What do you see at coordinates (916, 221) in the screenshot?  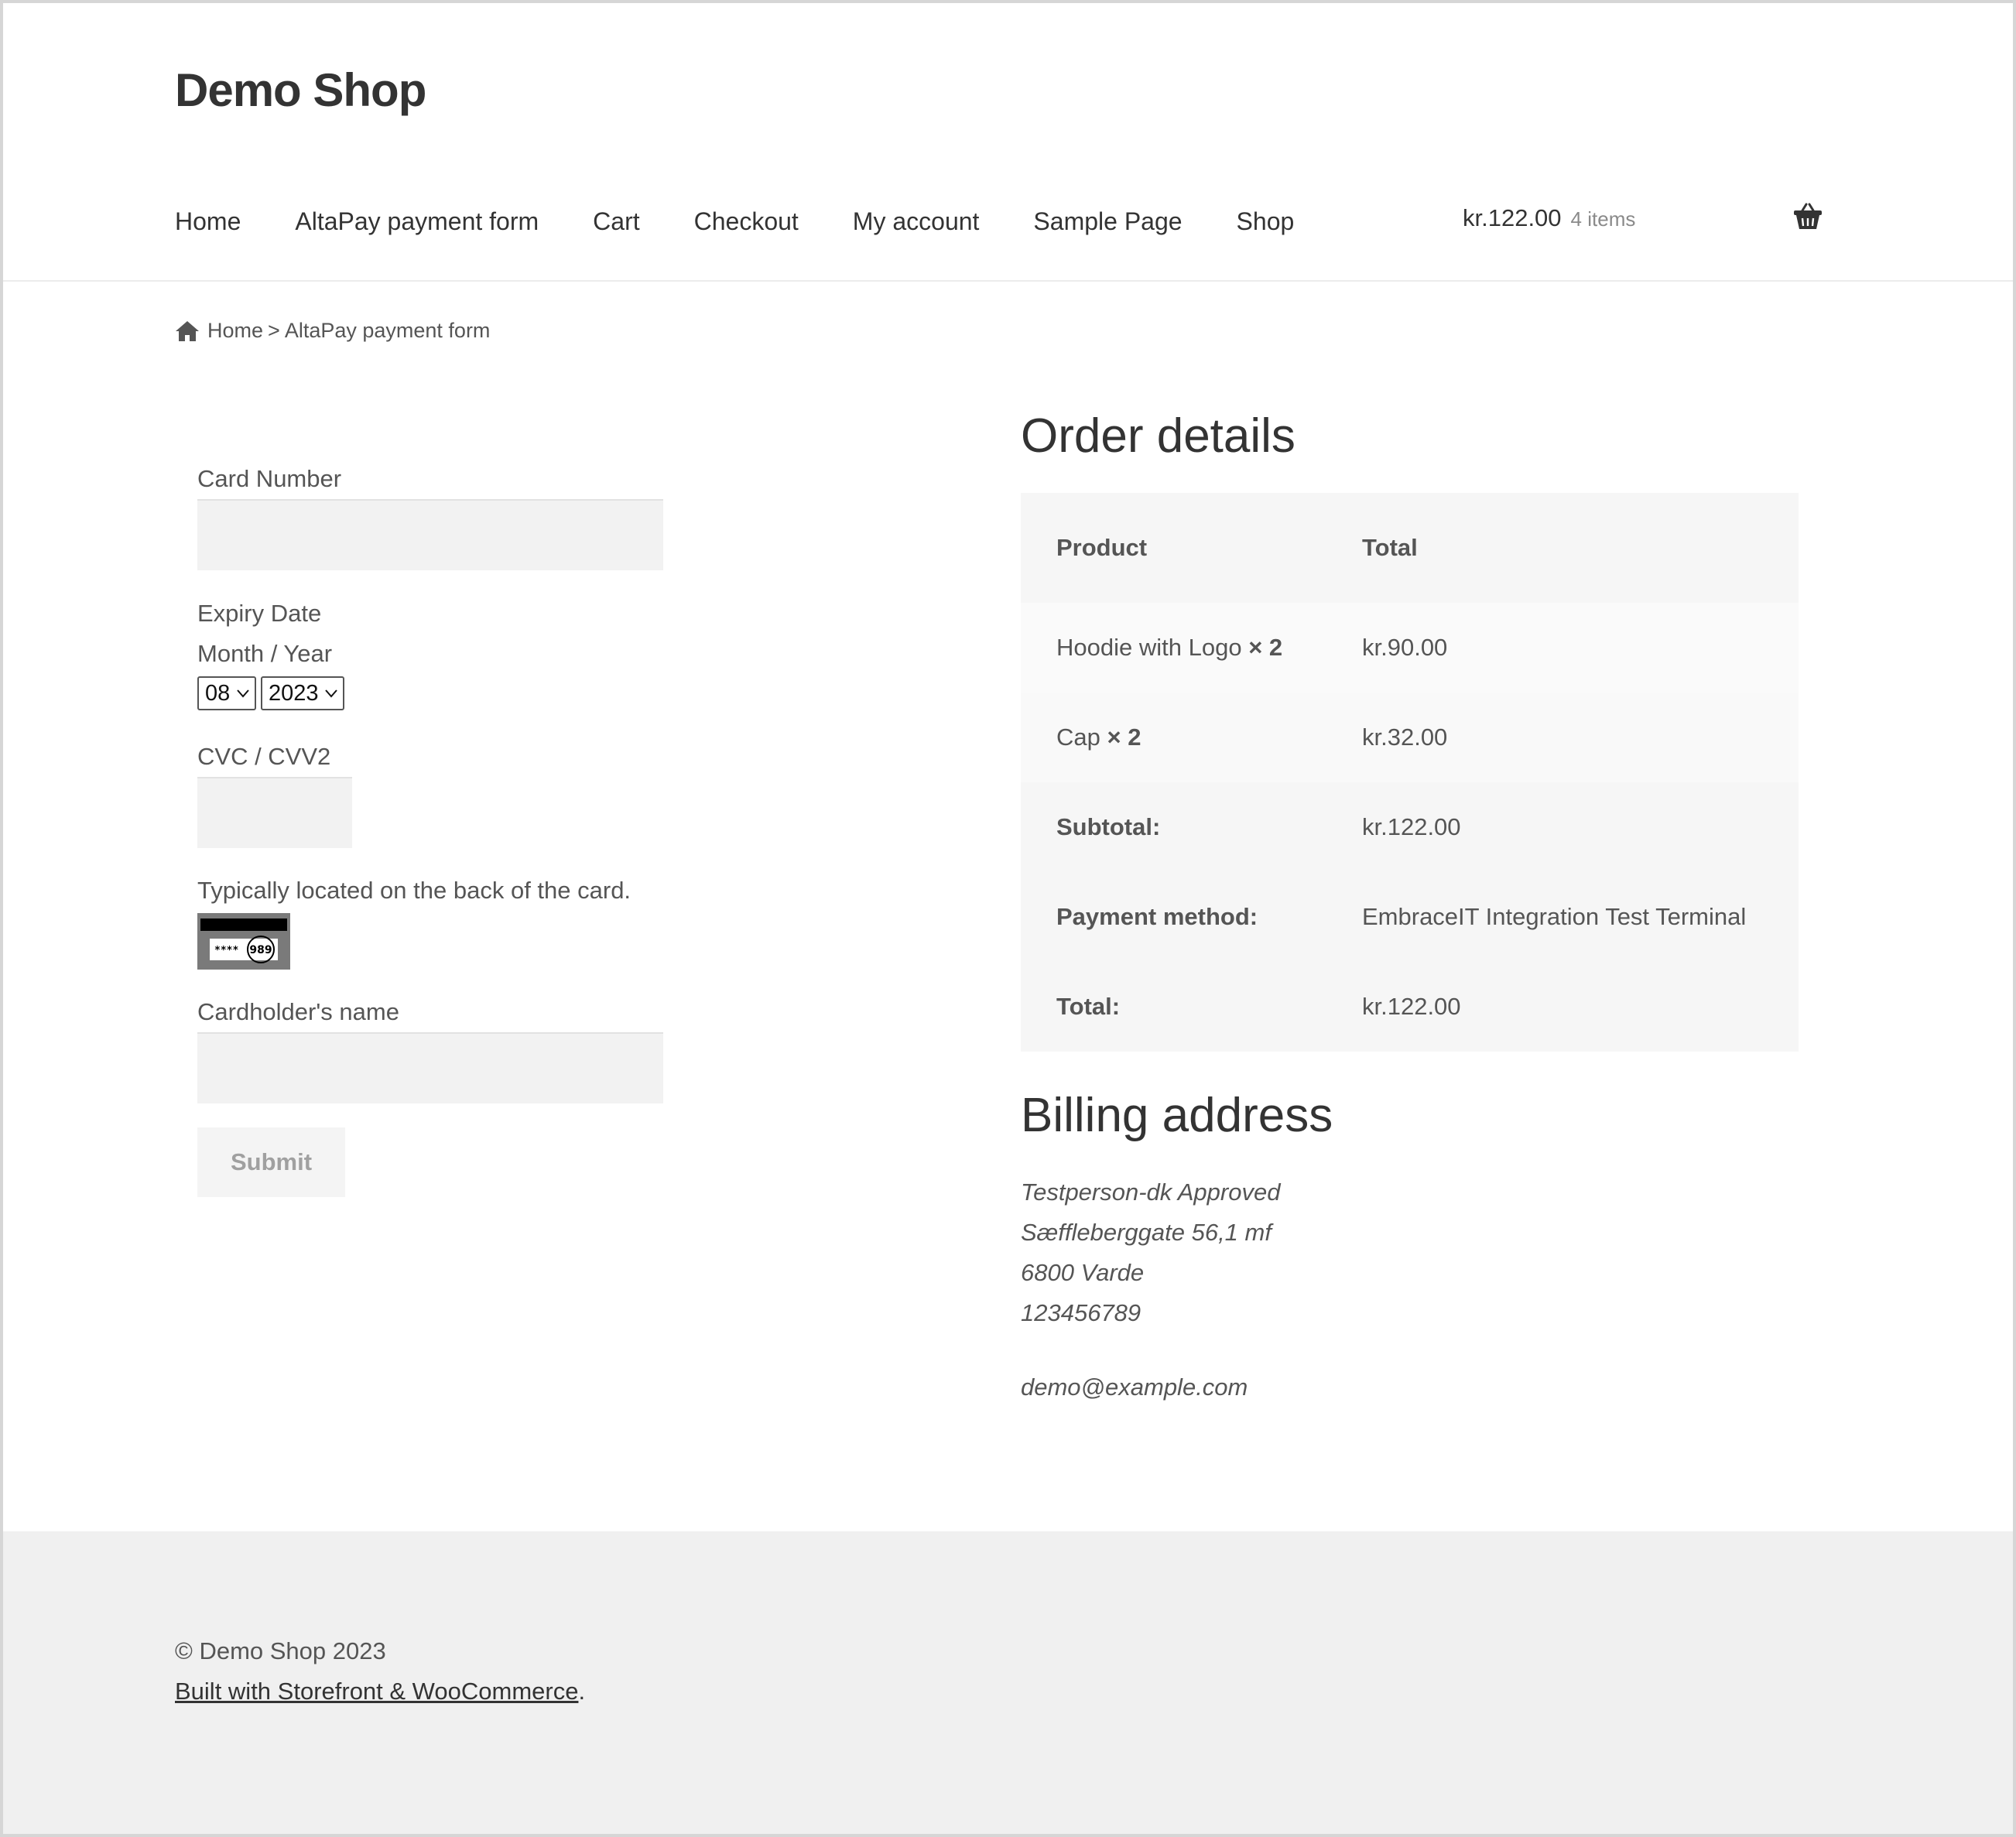 I see `nav-item-my-account: My account` at bounding box center [916, 221].